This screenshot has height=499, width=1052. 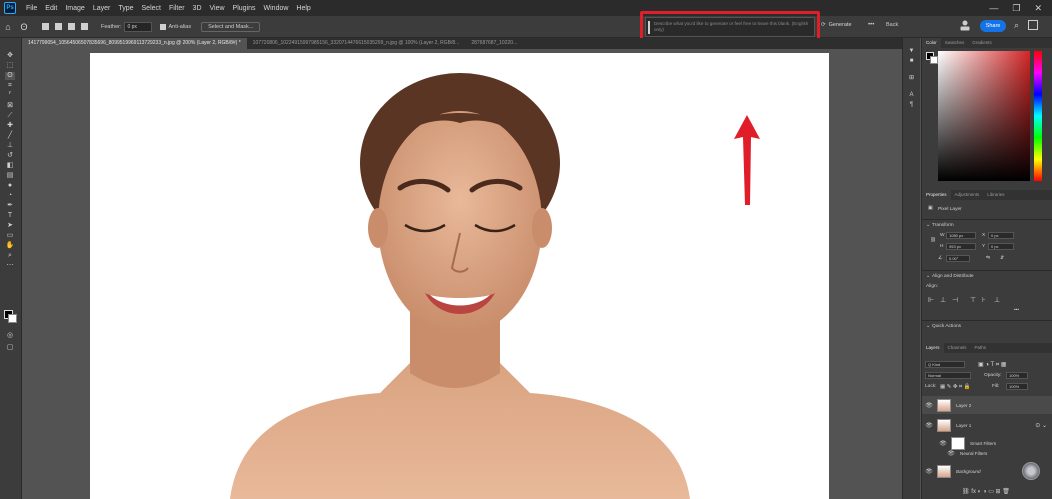 I want to click on link-icon: ⛓, so click(x=933, y=240).